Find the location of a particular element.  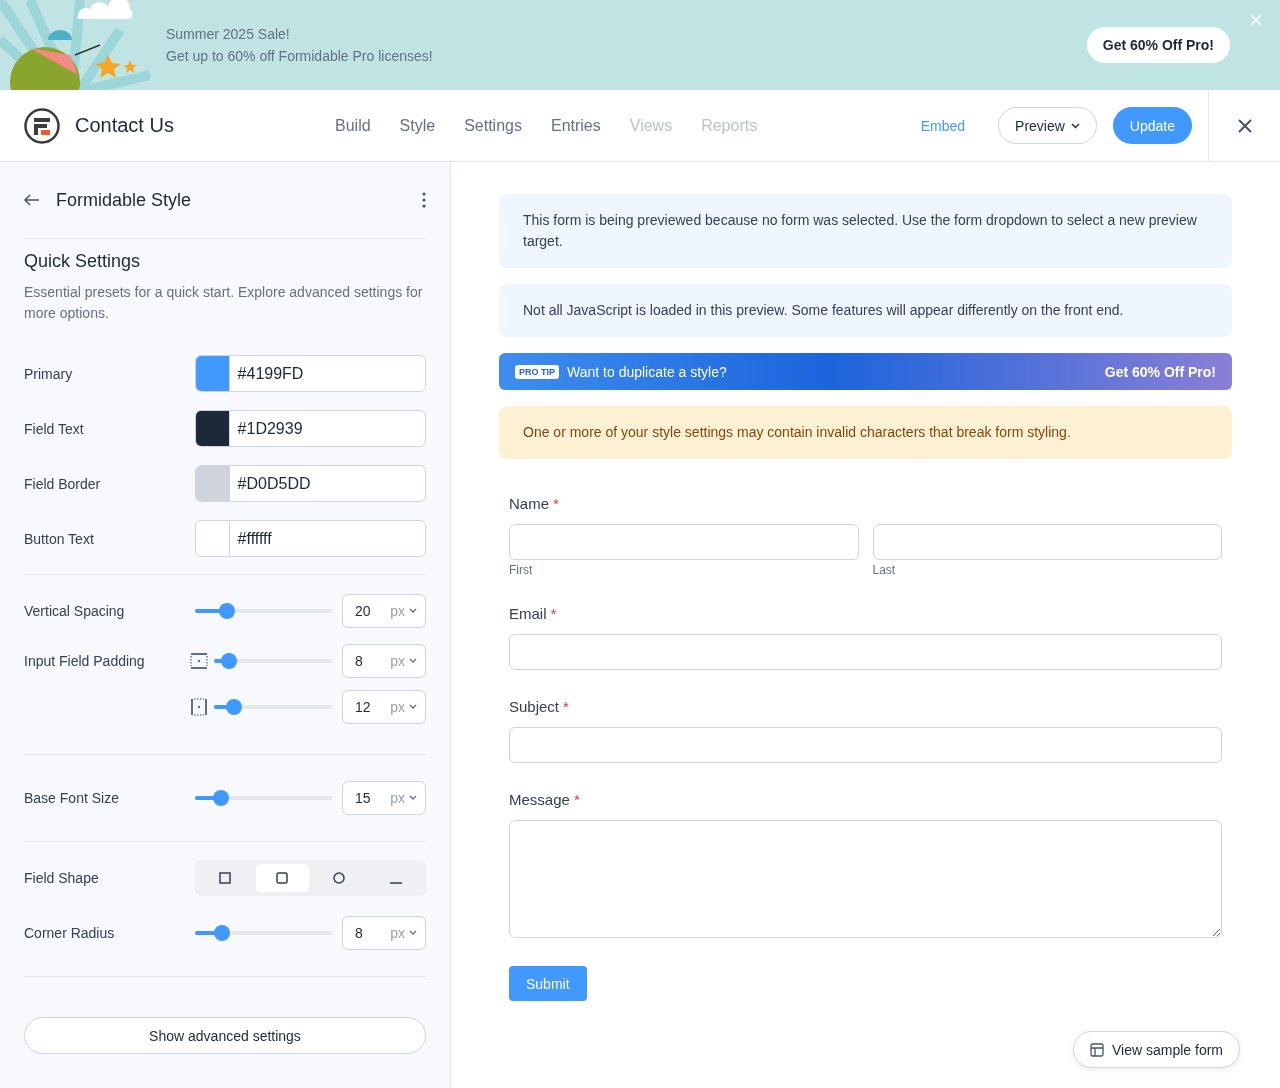

preview-button: Preview is located at coordinates (1047, 125).